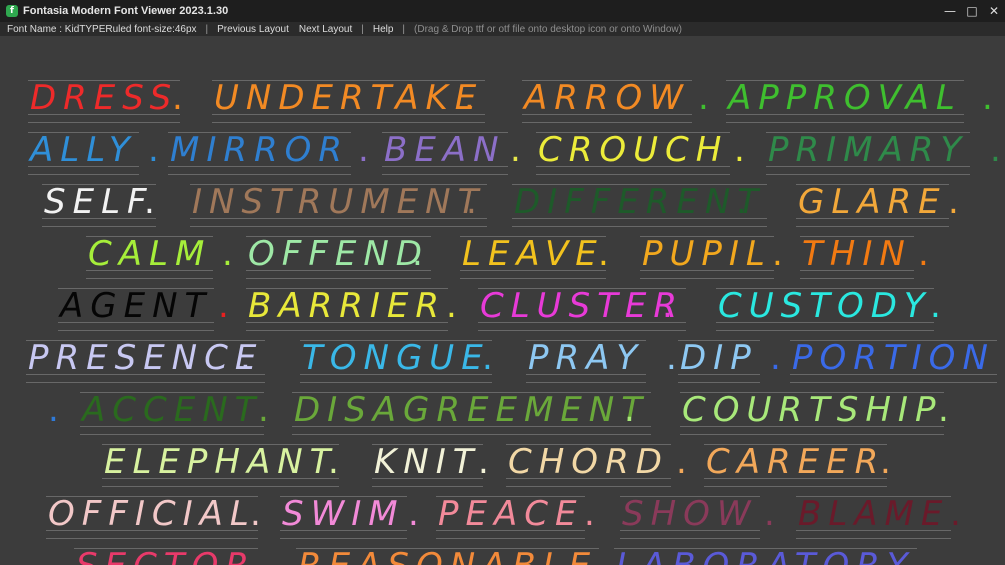 The width and height of the screenshot is (1005, 565). Describe the element at coordinates (447, 554) in the screenshot. I see `preview-word: REASONABLE` at that location.